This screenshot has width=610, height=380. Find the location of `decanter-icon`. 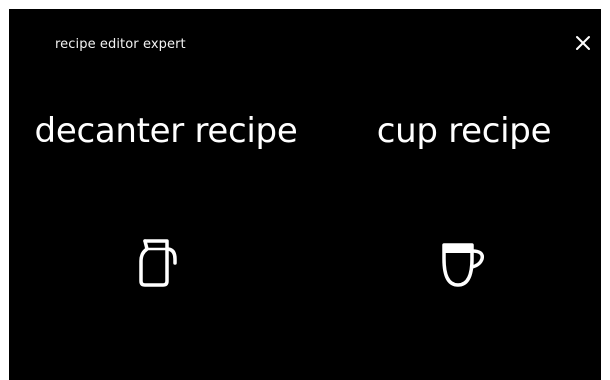

decanter-icon is located at coordinates (161, 265).